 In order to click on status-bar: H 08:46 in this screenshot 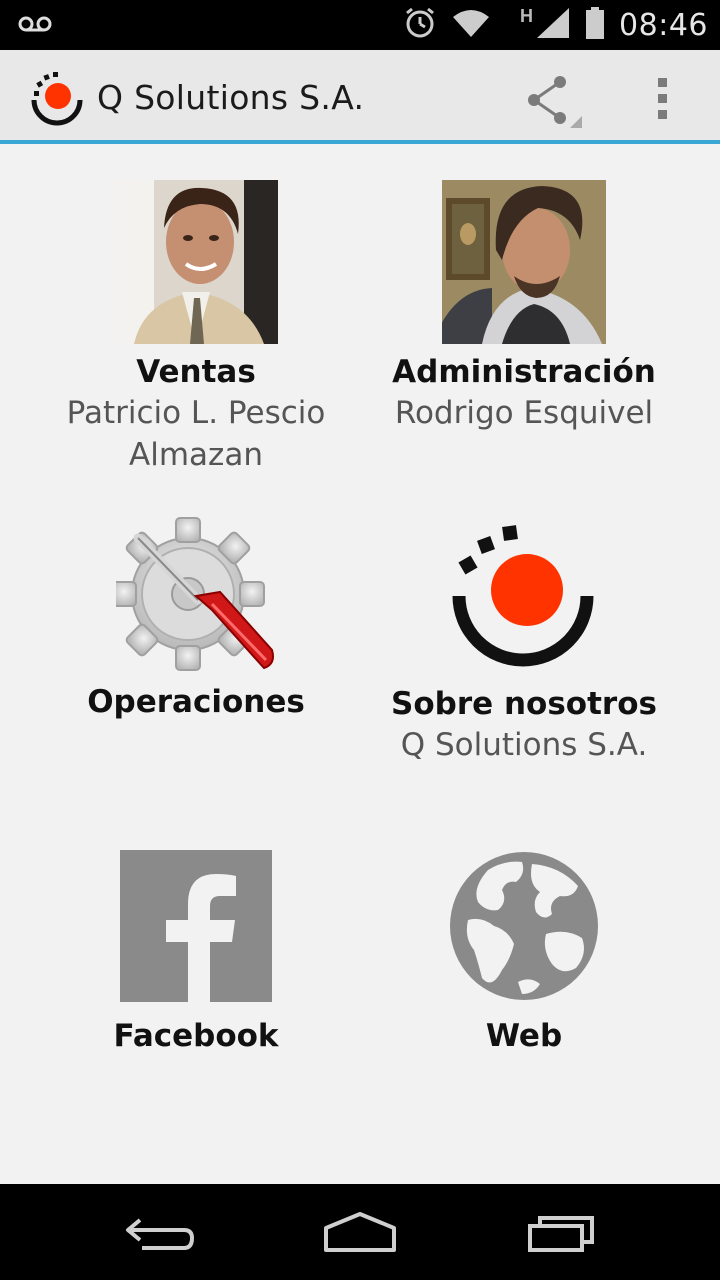, I will do `click(360, 25)`.